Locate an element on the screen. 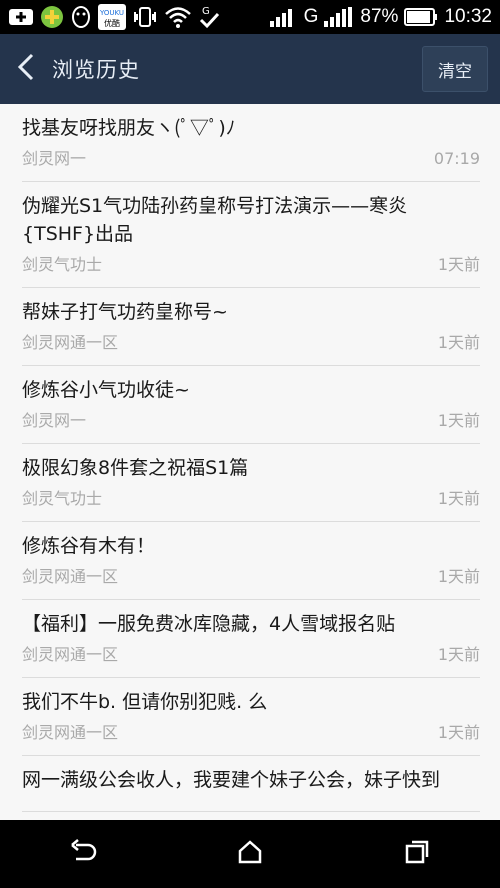 Image resolution: width=500 pixels, height=888 pixels. status-bar-right: G 87% 10:32 is located at coordinates (380, 17).